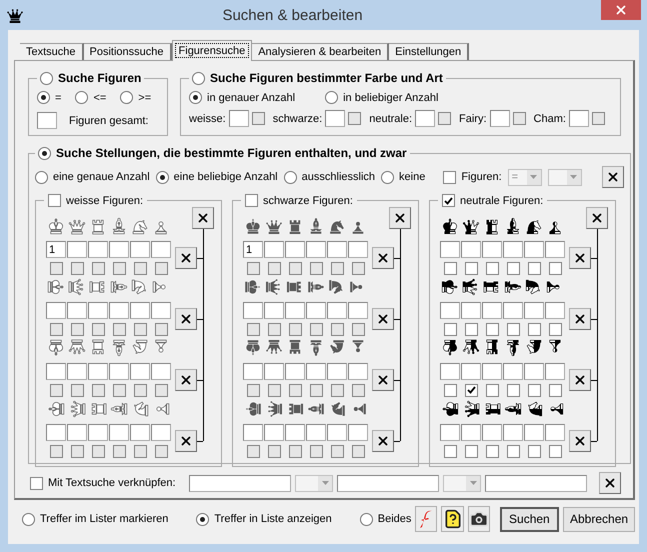 The image size is (647, 552). Describe the element at coordinates (239, 483) in the screenshot. I see `text-field` at that location.